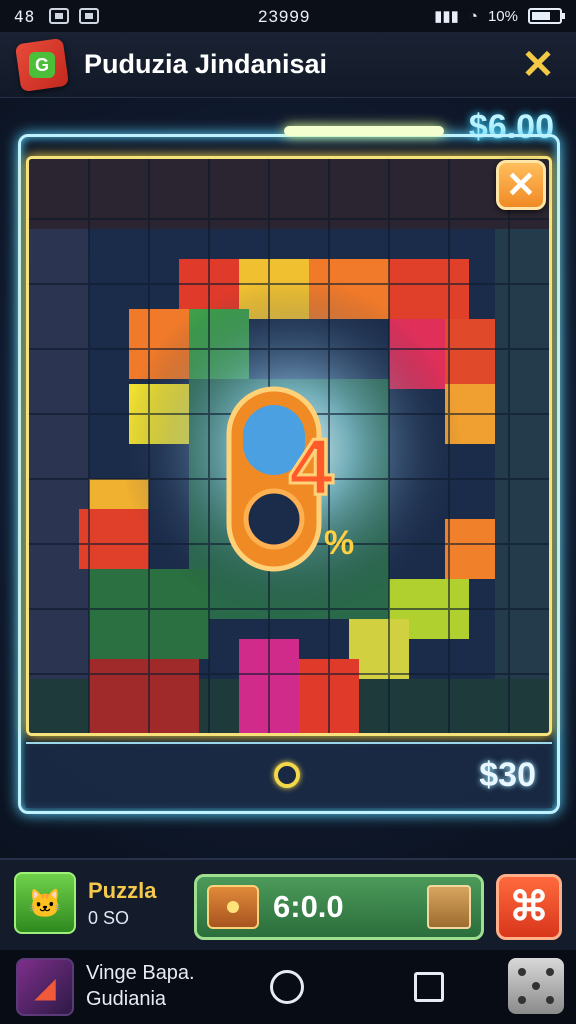 This screenshot has width=576, height=1024. What do you see at coordinates (284, 16) in the screenshot?
I see `status-clock: 23999` at bounding box center [284, 16].